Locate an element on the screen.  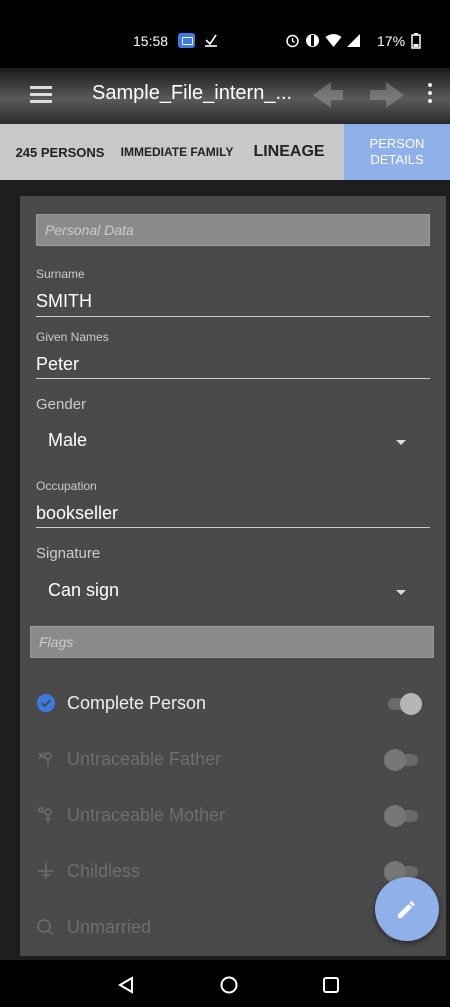
status-bar: 15:58 17% is located at coordinates (225, 34).